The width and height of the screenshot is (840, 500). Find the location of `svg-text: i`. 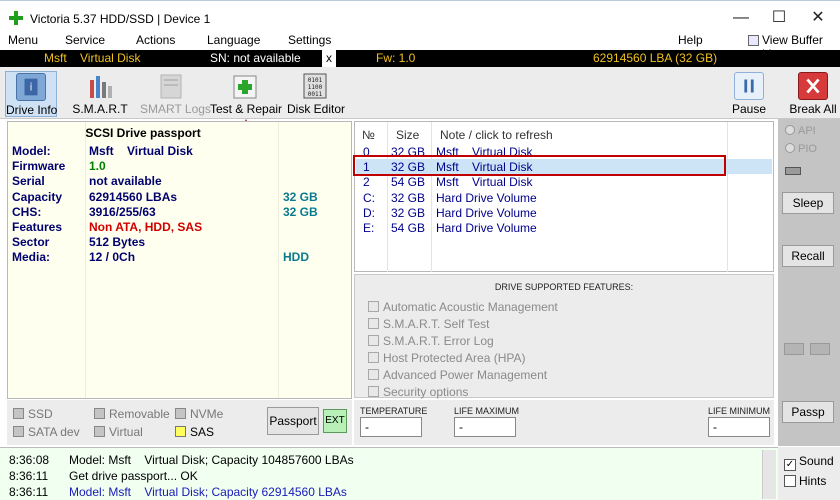

svg-text: i is located at coordinates (31, 88).